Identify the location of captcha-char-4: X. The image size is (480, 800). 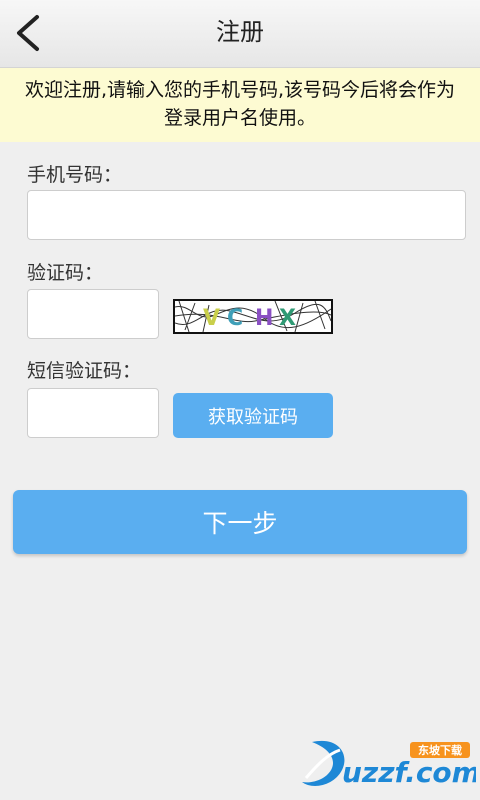
(287, 318).